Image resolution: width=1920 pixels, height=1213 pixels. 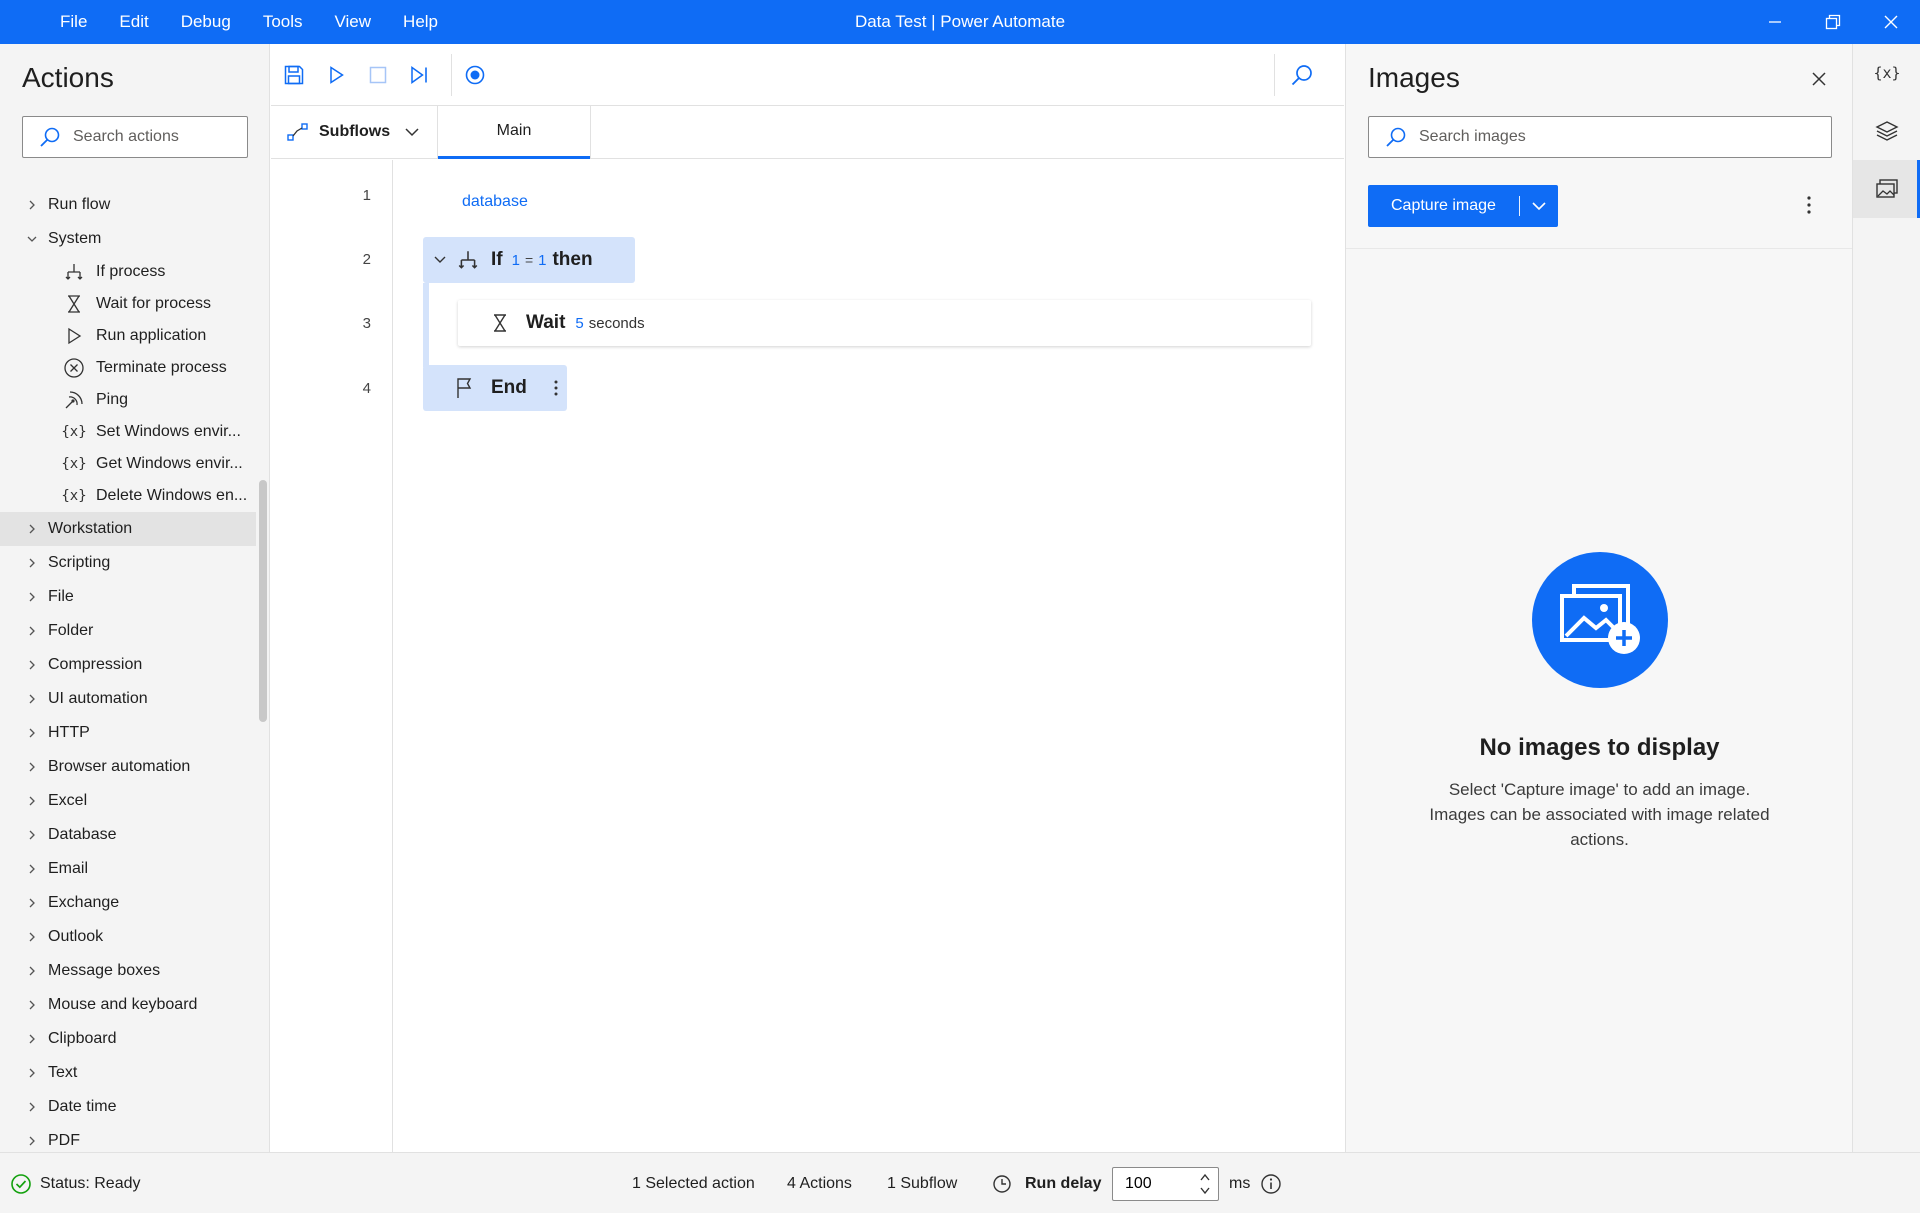 I want to click on record-icon, so click(x=475, y=75).